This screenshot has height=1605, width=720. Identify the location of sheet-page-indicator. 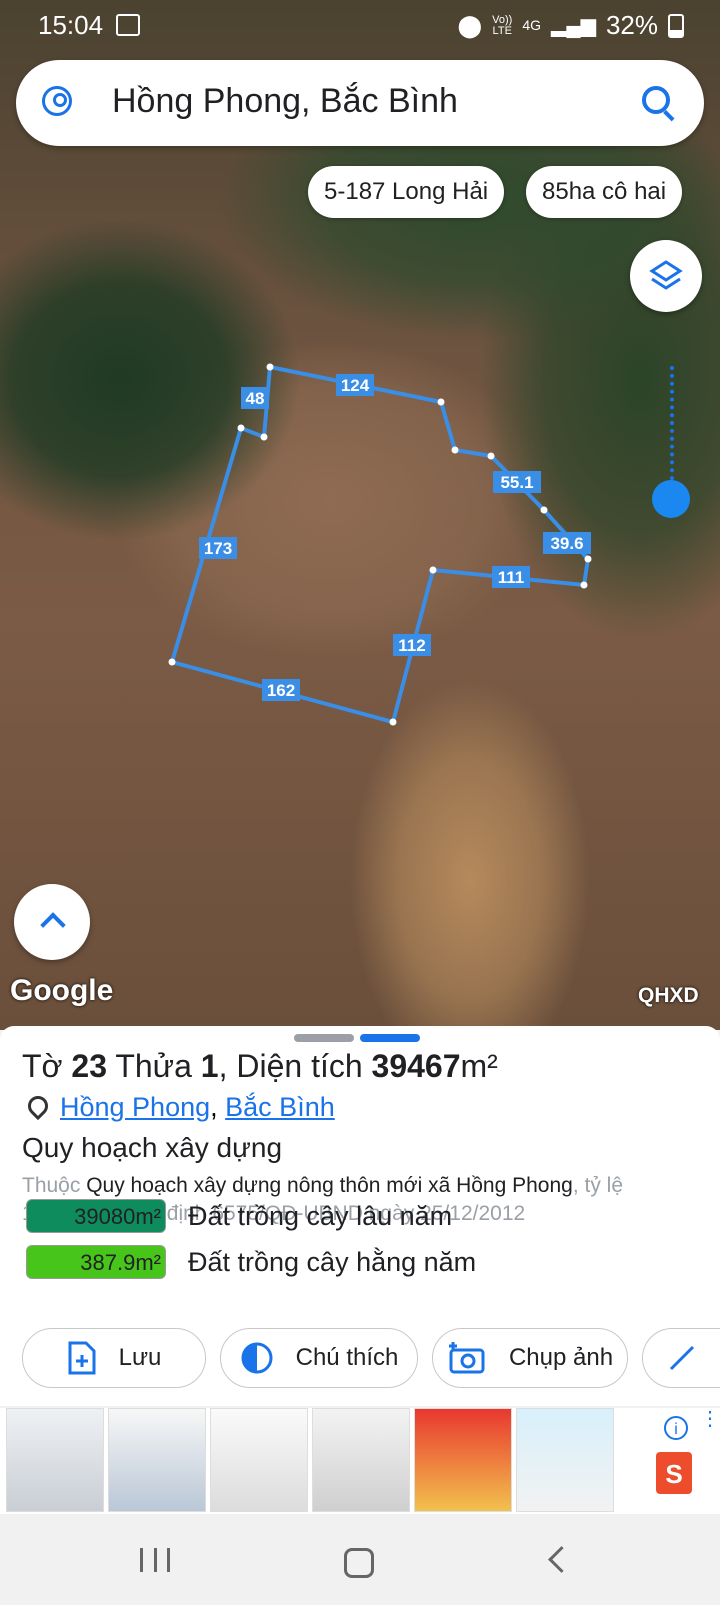
(357, 1038).